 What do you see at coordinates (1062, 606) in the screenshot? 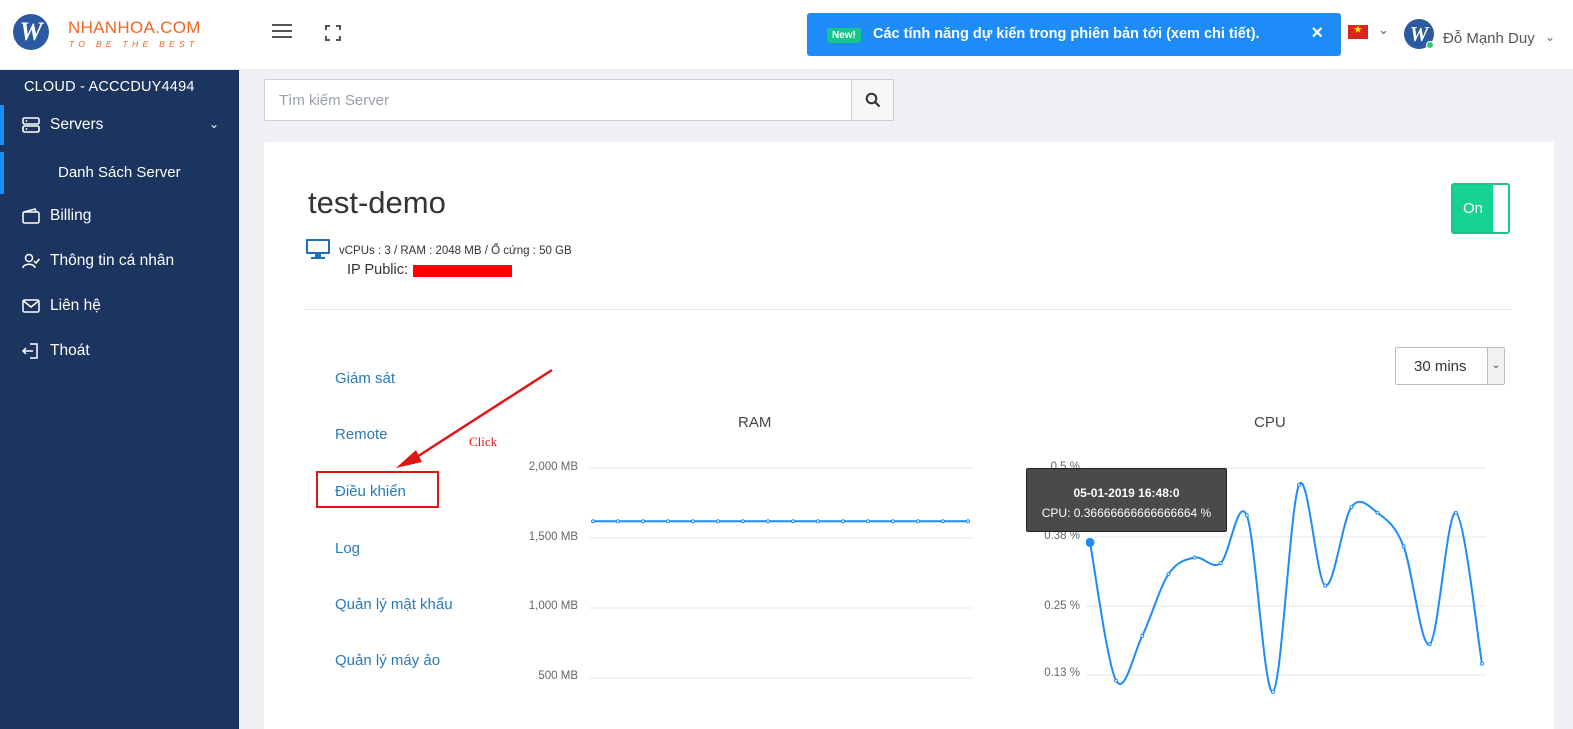
I see `cpu-tick-label: 0.25 %` at bounding box center [1062, 606].